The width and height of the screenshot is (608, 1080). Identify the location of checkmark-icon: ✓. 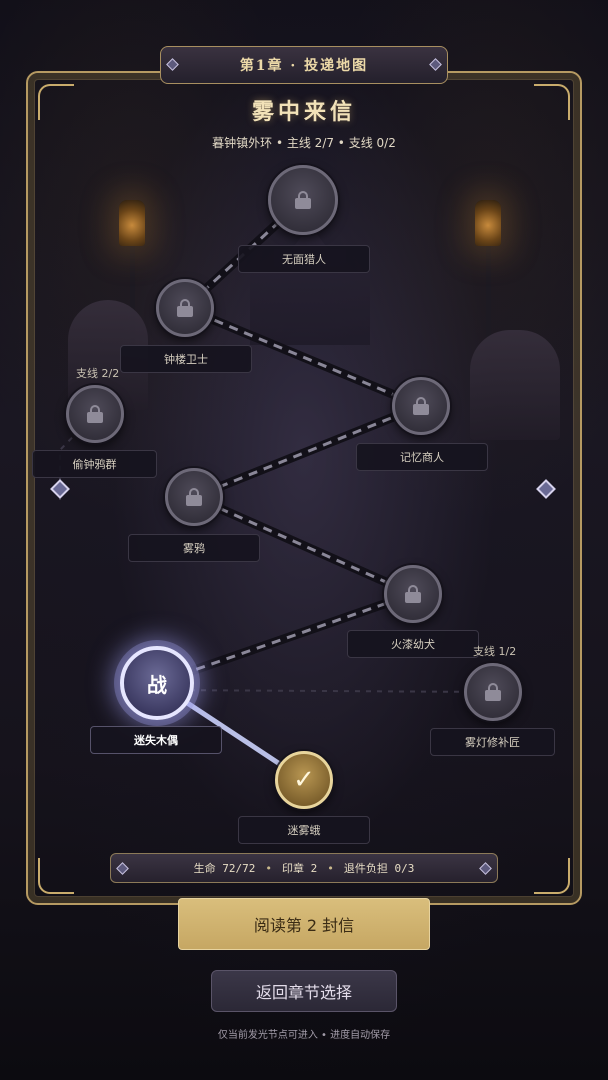
(304, 780).